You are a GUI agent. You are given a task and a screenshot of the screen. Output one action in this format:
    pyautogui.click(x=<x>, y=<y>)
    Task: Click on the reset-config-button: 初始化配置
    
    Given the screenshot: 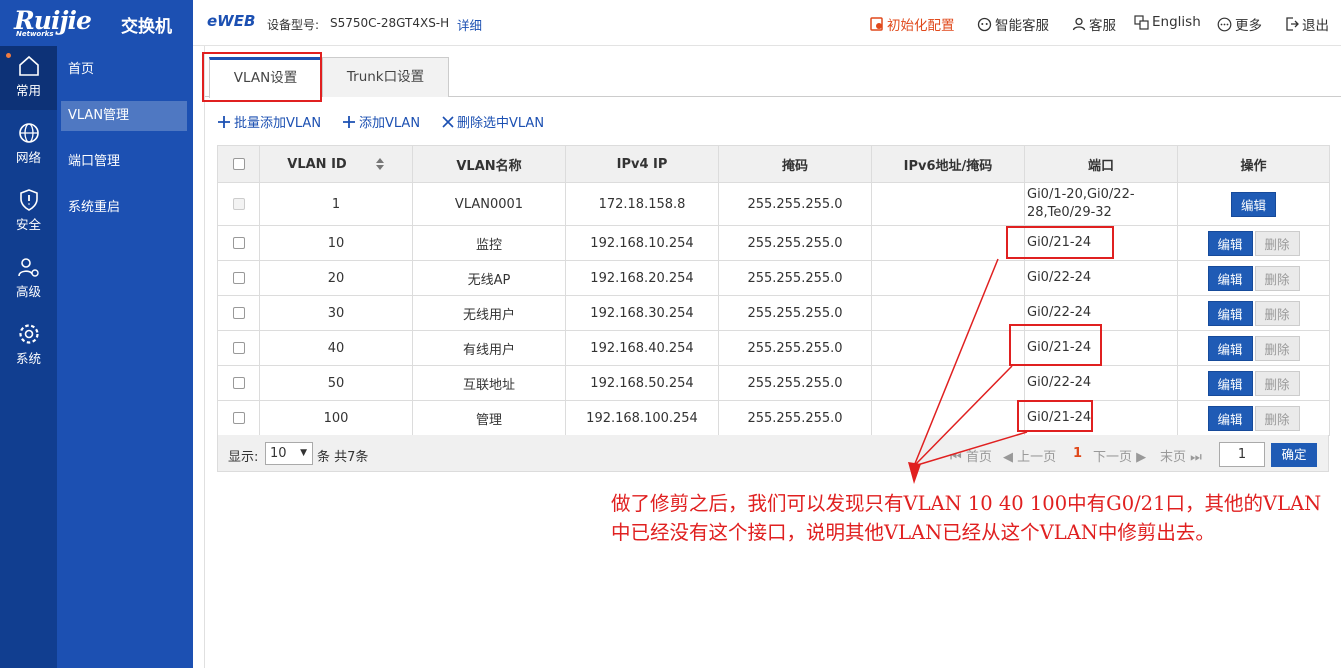 What is the action you would take?
    pyautogui.click(x=912, y=24)
    